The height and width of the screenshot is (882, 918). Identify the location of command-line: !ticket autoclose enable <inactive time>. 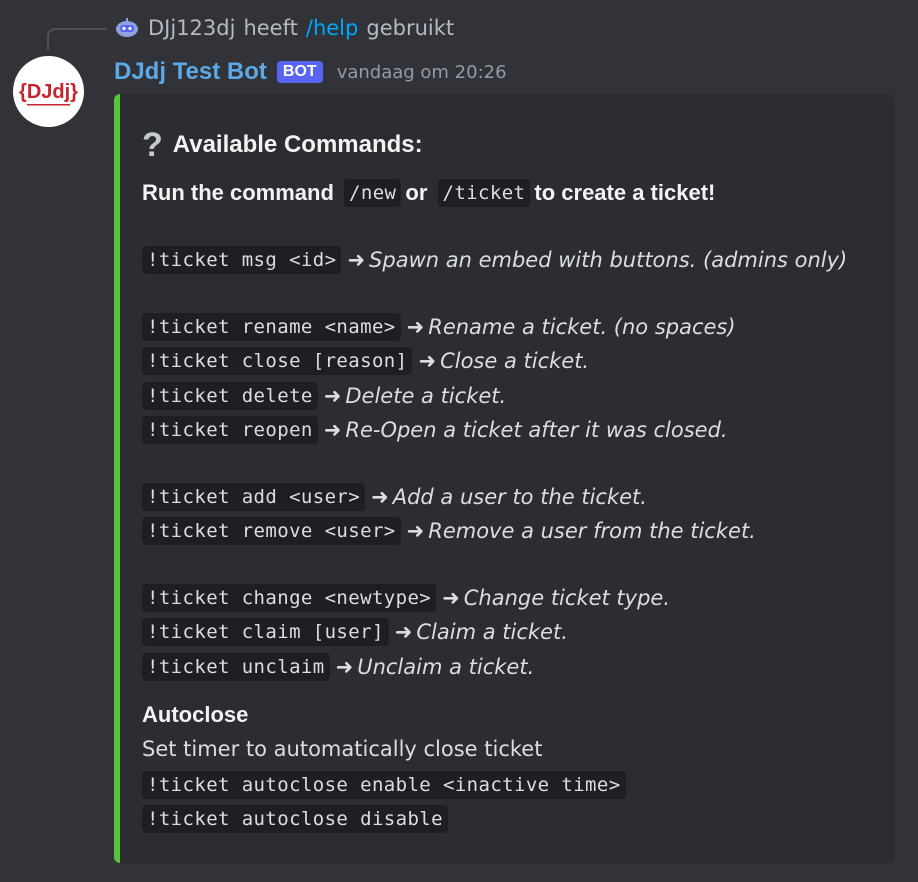
(384, 785).